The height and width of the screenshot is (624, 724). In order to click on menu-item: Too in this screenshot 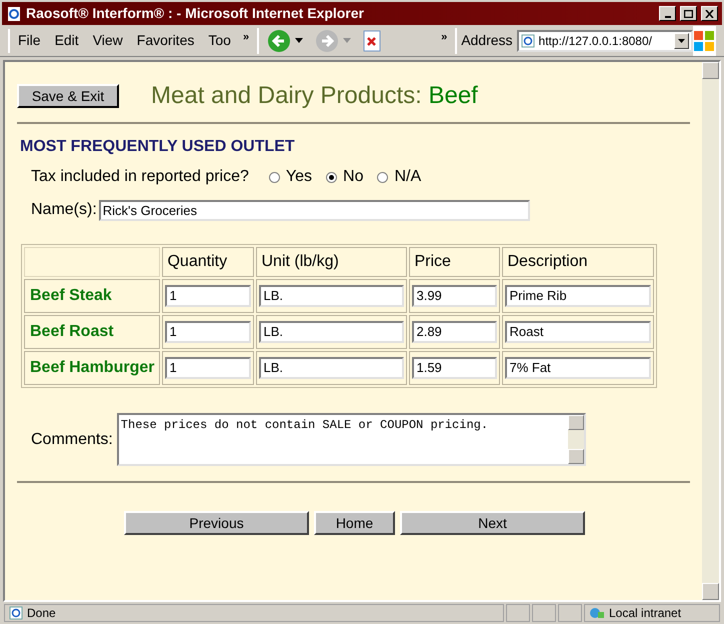, I will do `click(219, 40)`.